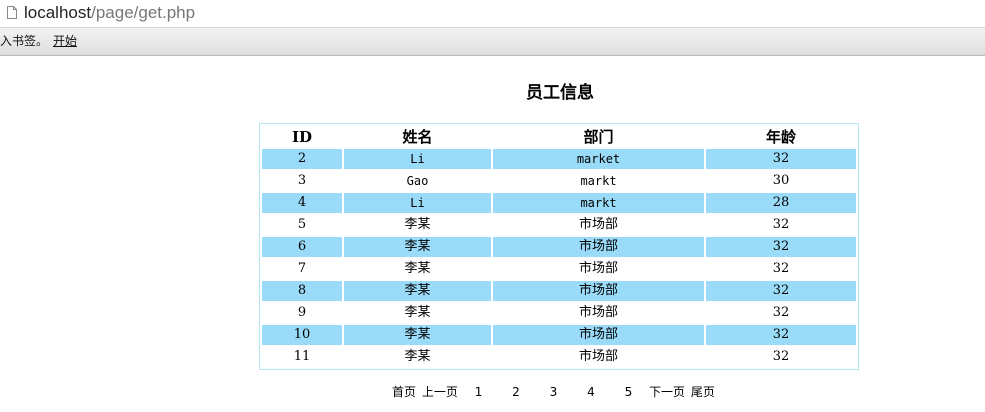  I want to click on bookmarks-bar: 入书签。 开始, so click(492, 42).